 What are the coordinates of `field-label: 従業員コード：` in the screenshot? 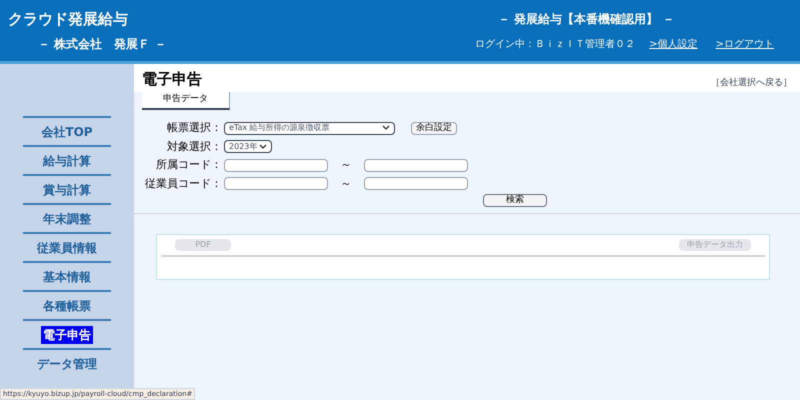 It's located at (183, 184).